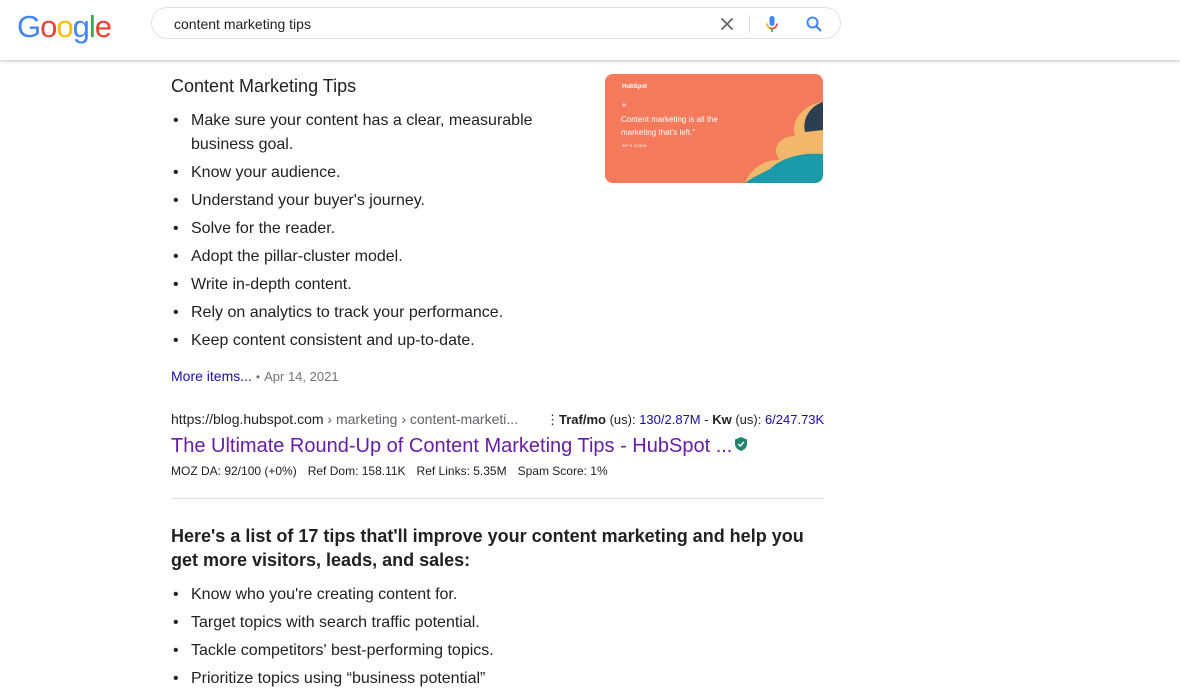 This screenshot has width=1180, height=695. I want to click on list-item: Know your audience., so click(361, 173).